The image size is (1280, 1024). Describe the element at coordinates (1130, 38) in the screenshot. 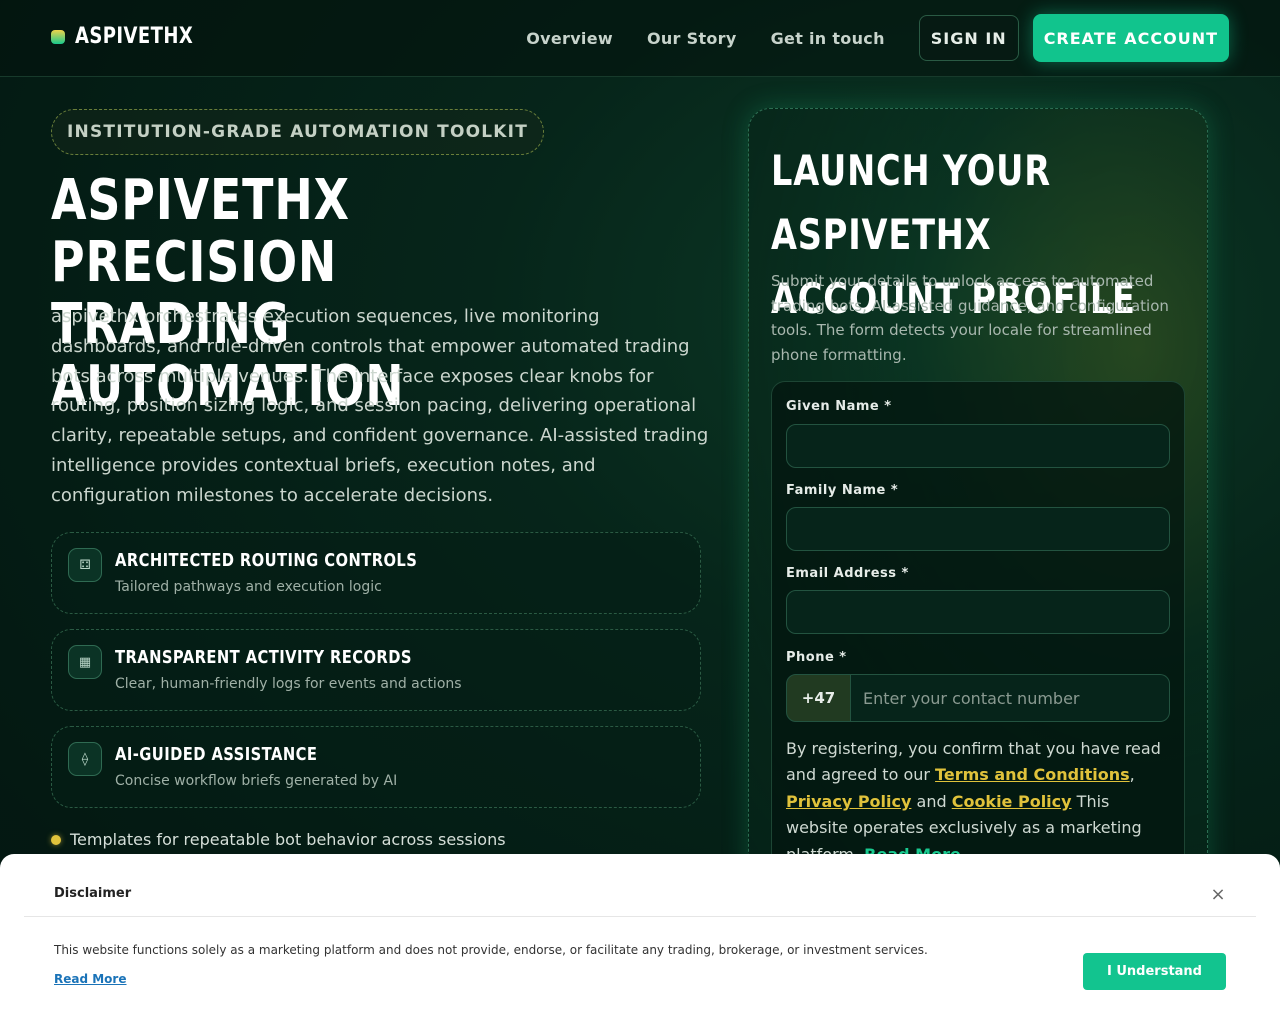

I see `create-account-button: CREATE ACCOUNT` at that location.